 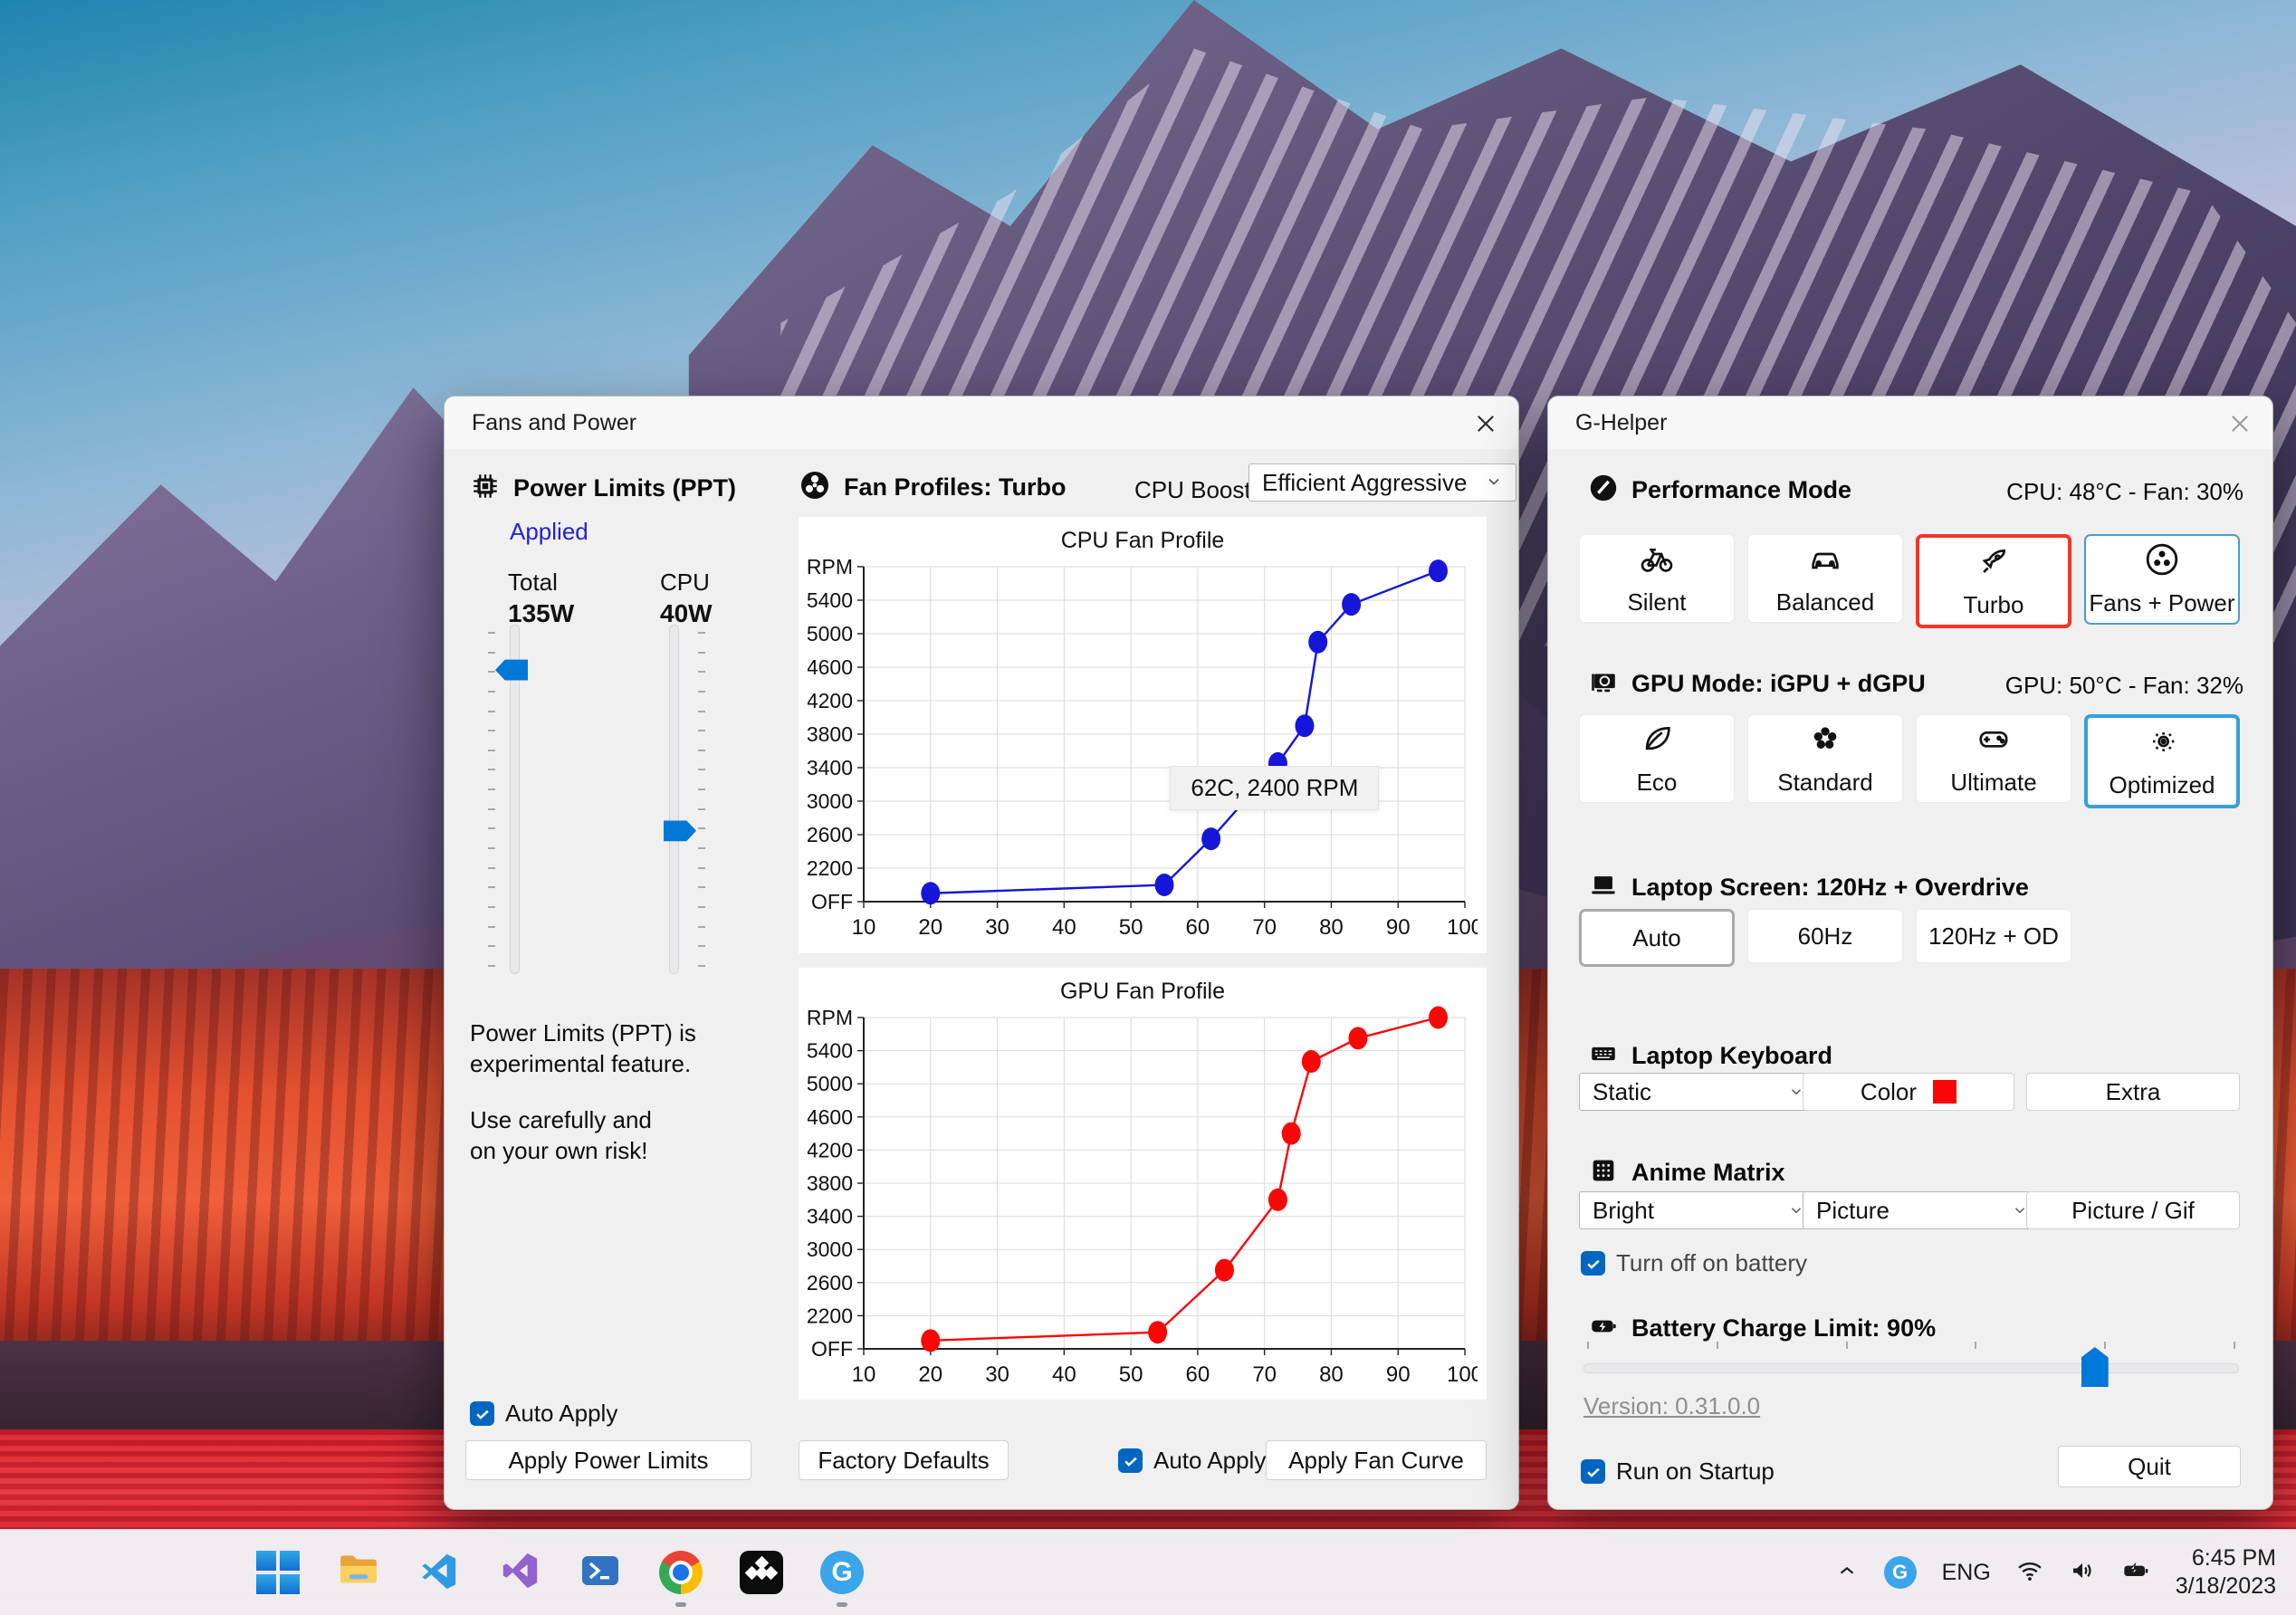 I want to click on taskbar-icon-chrome, so click(x=681, y=1578).